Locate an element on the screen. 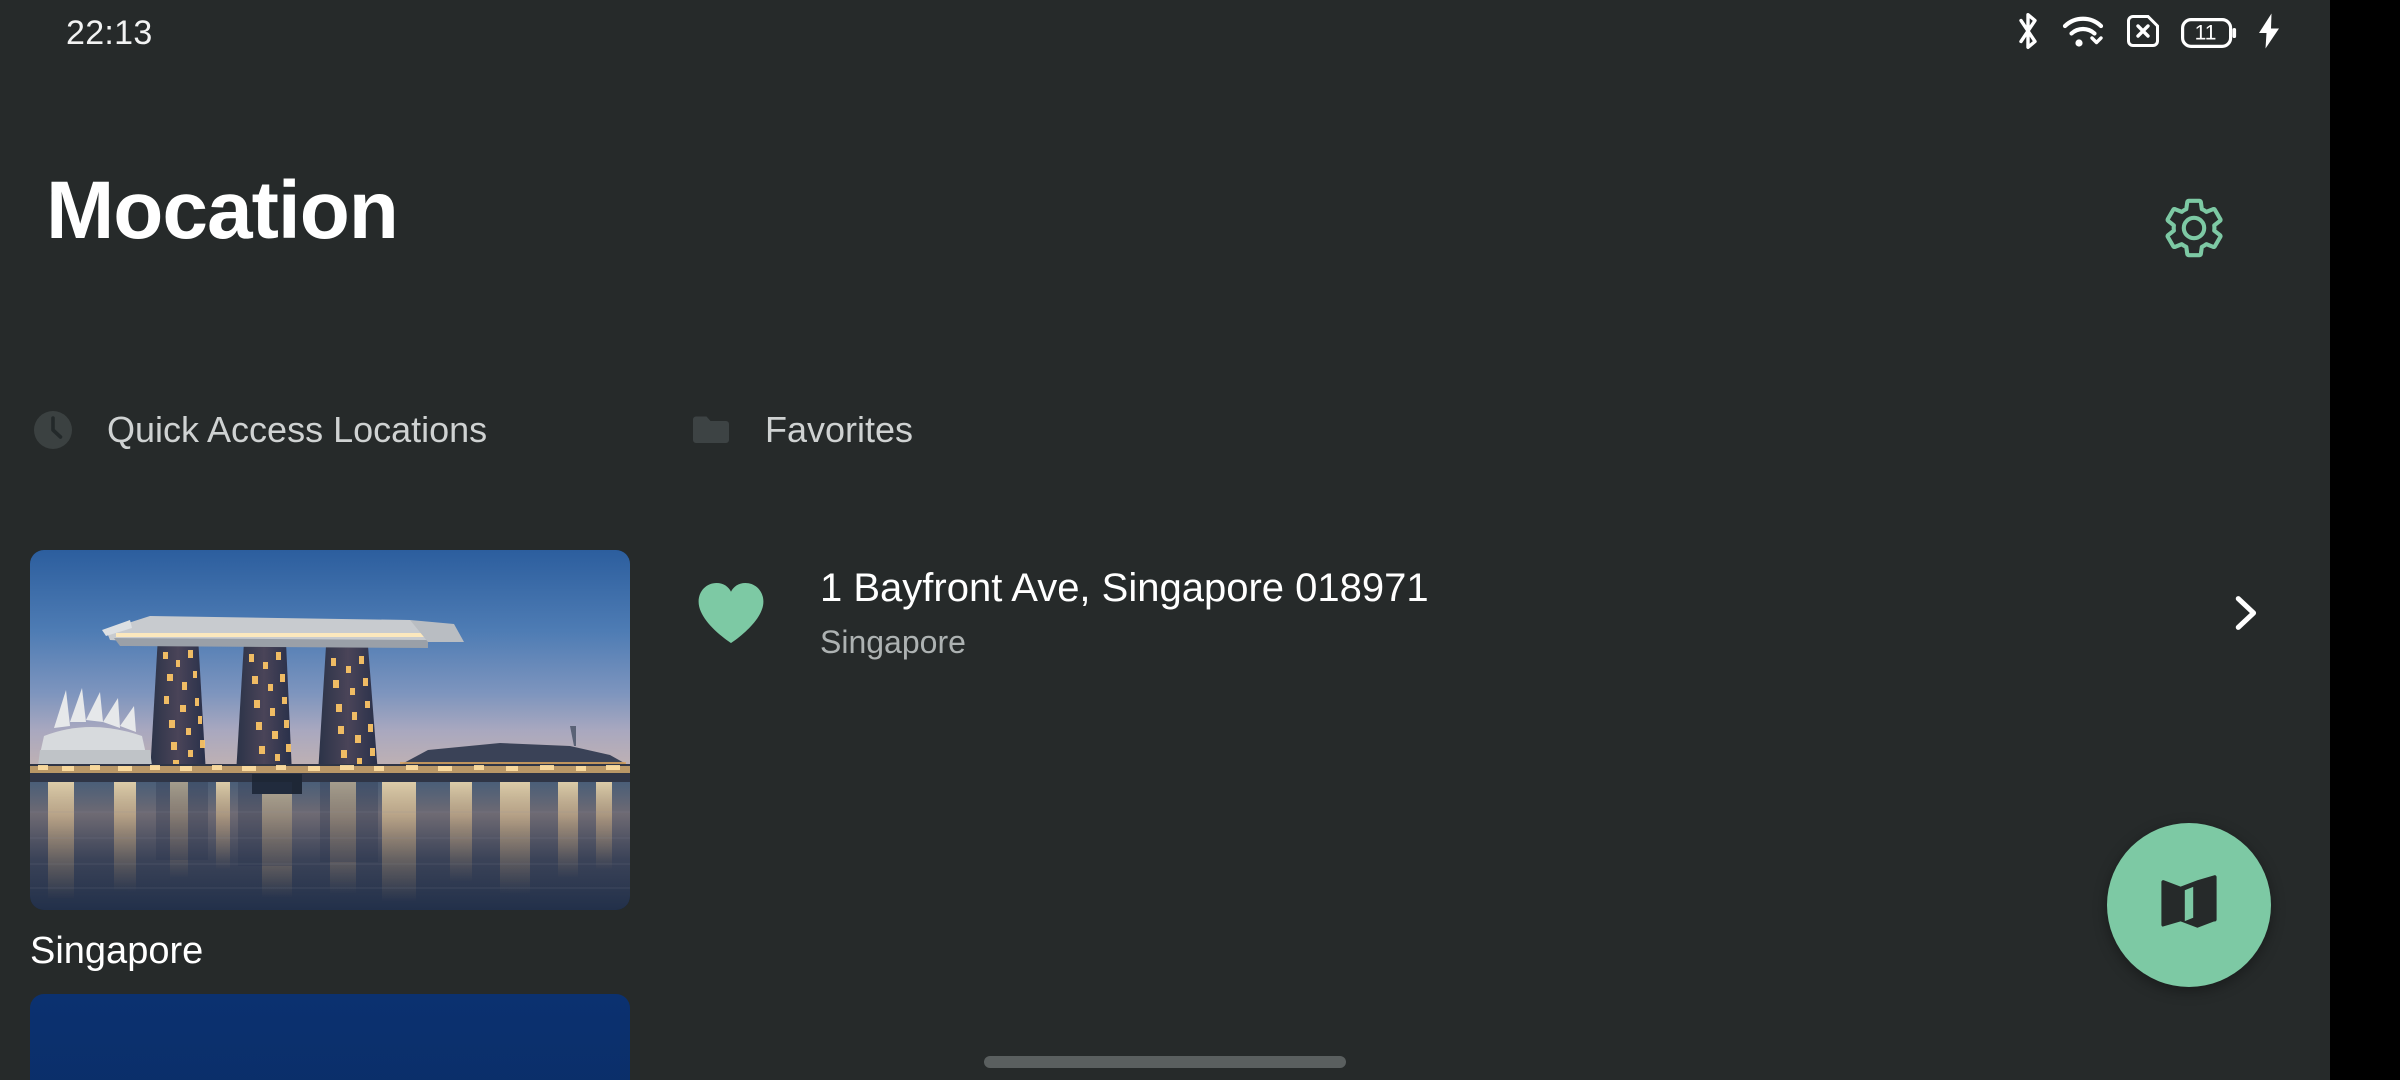 The height and width of the screenshot is (1080, 2400). quick-access-section-header: Quick Access Locations is located at coordinates (259, 430).